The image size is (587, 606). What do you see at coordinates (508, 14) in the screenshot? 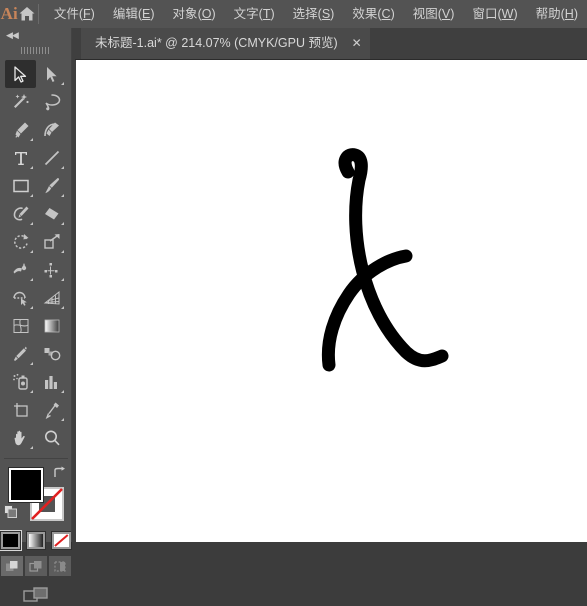
I see `menu-accel-window: W` at bounding box center [508, 14].